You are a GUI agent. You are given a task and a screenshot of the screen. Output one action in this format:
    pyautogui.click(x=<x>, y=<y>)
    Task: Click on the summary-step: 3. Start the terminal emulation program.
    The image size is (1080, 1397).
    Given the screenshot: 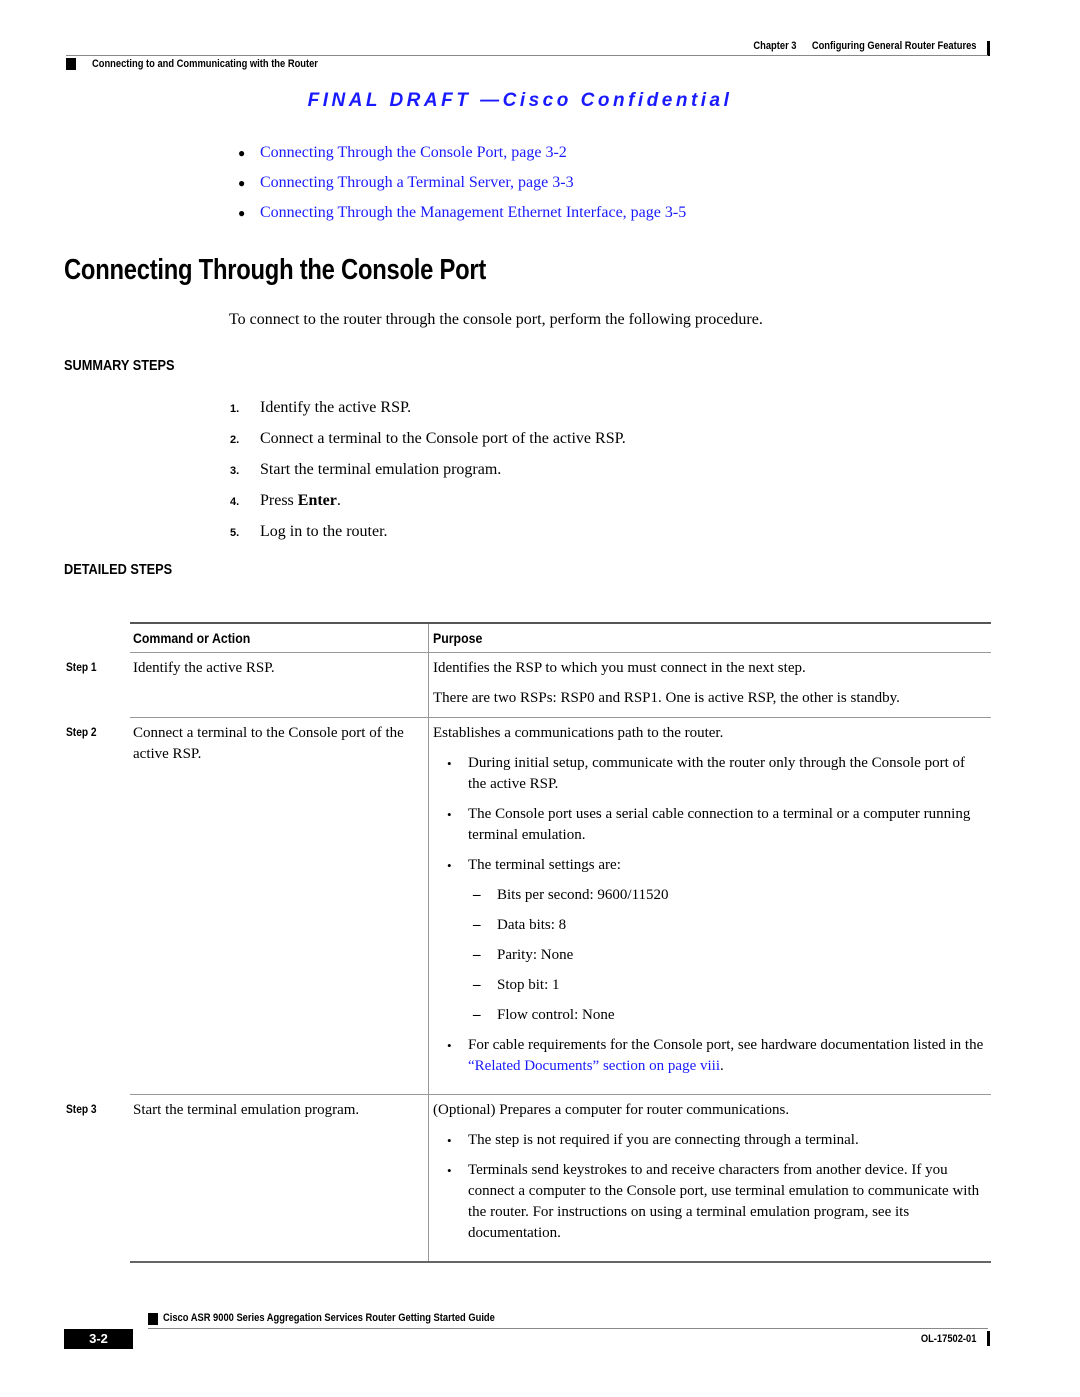 What is the action you would take?
    pyautogui.click(x=428, y=470)
    